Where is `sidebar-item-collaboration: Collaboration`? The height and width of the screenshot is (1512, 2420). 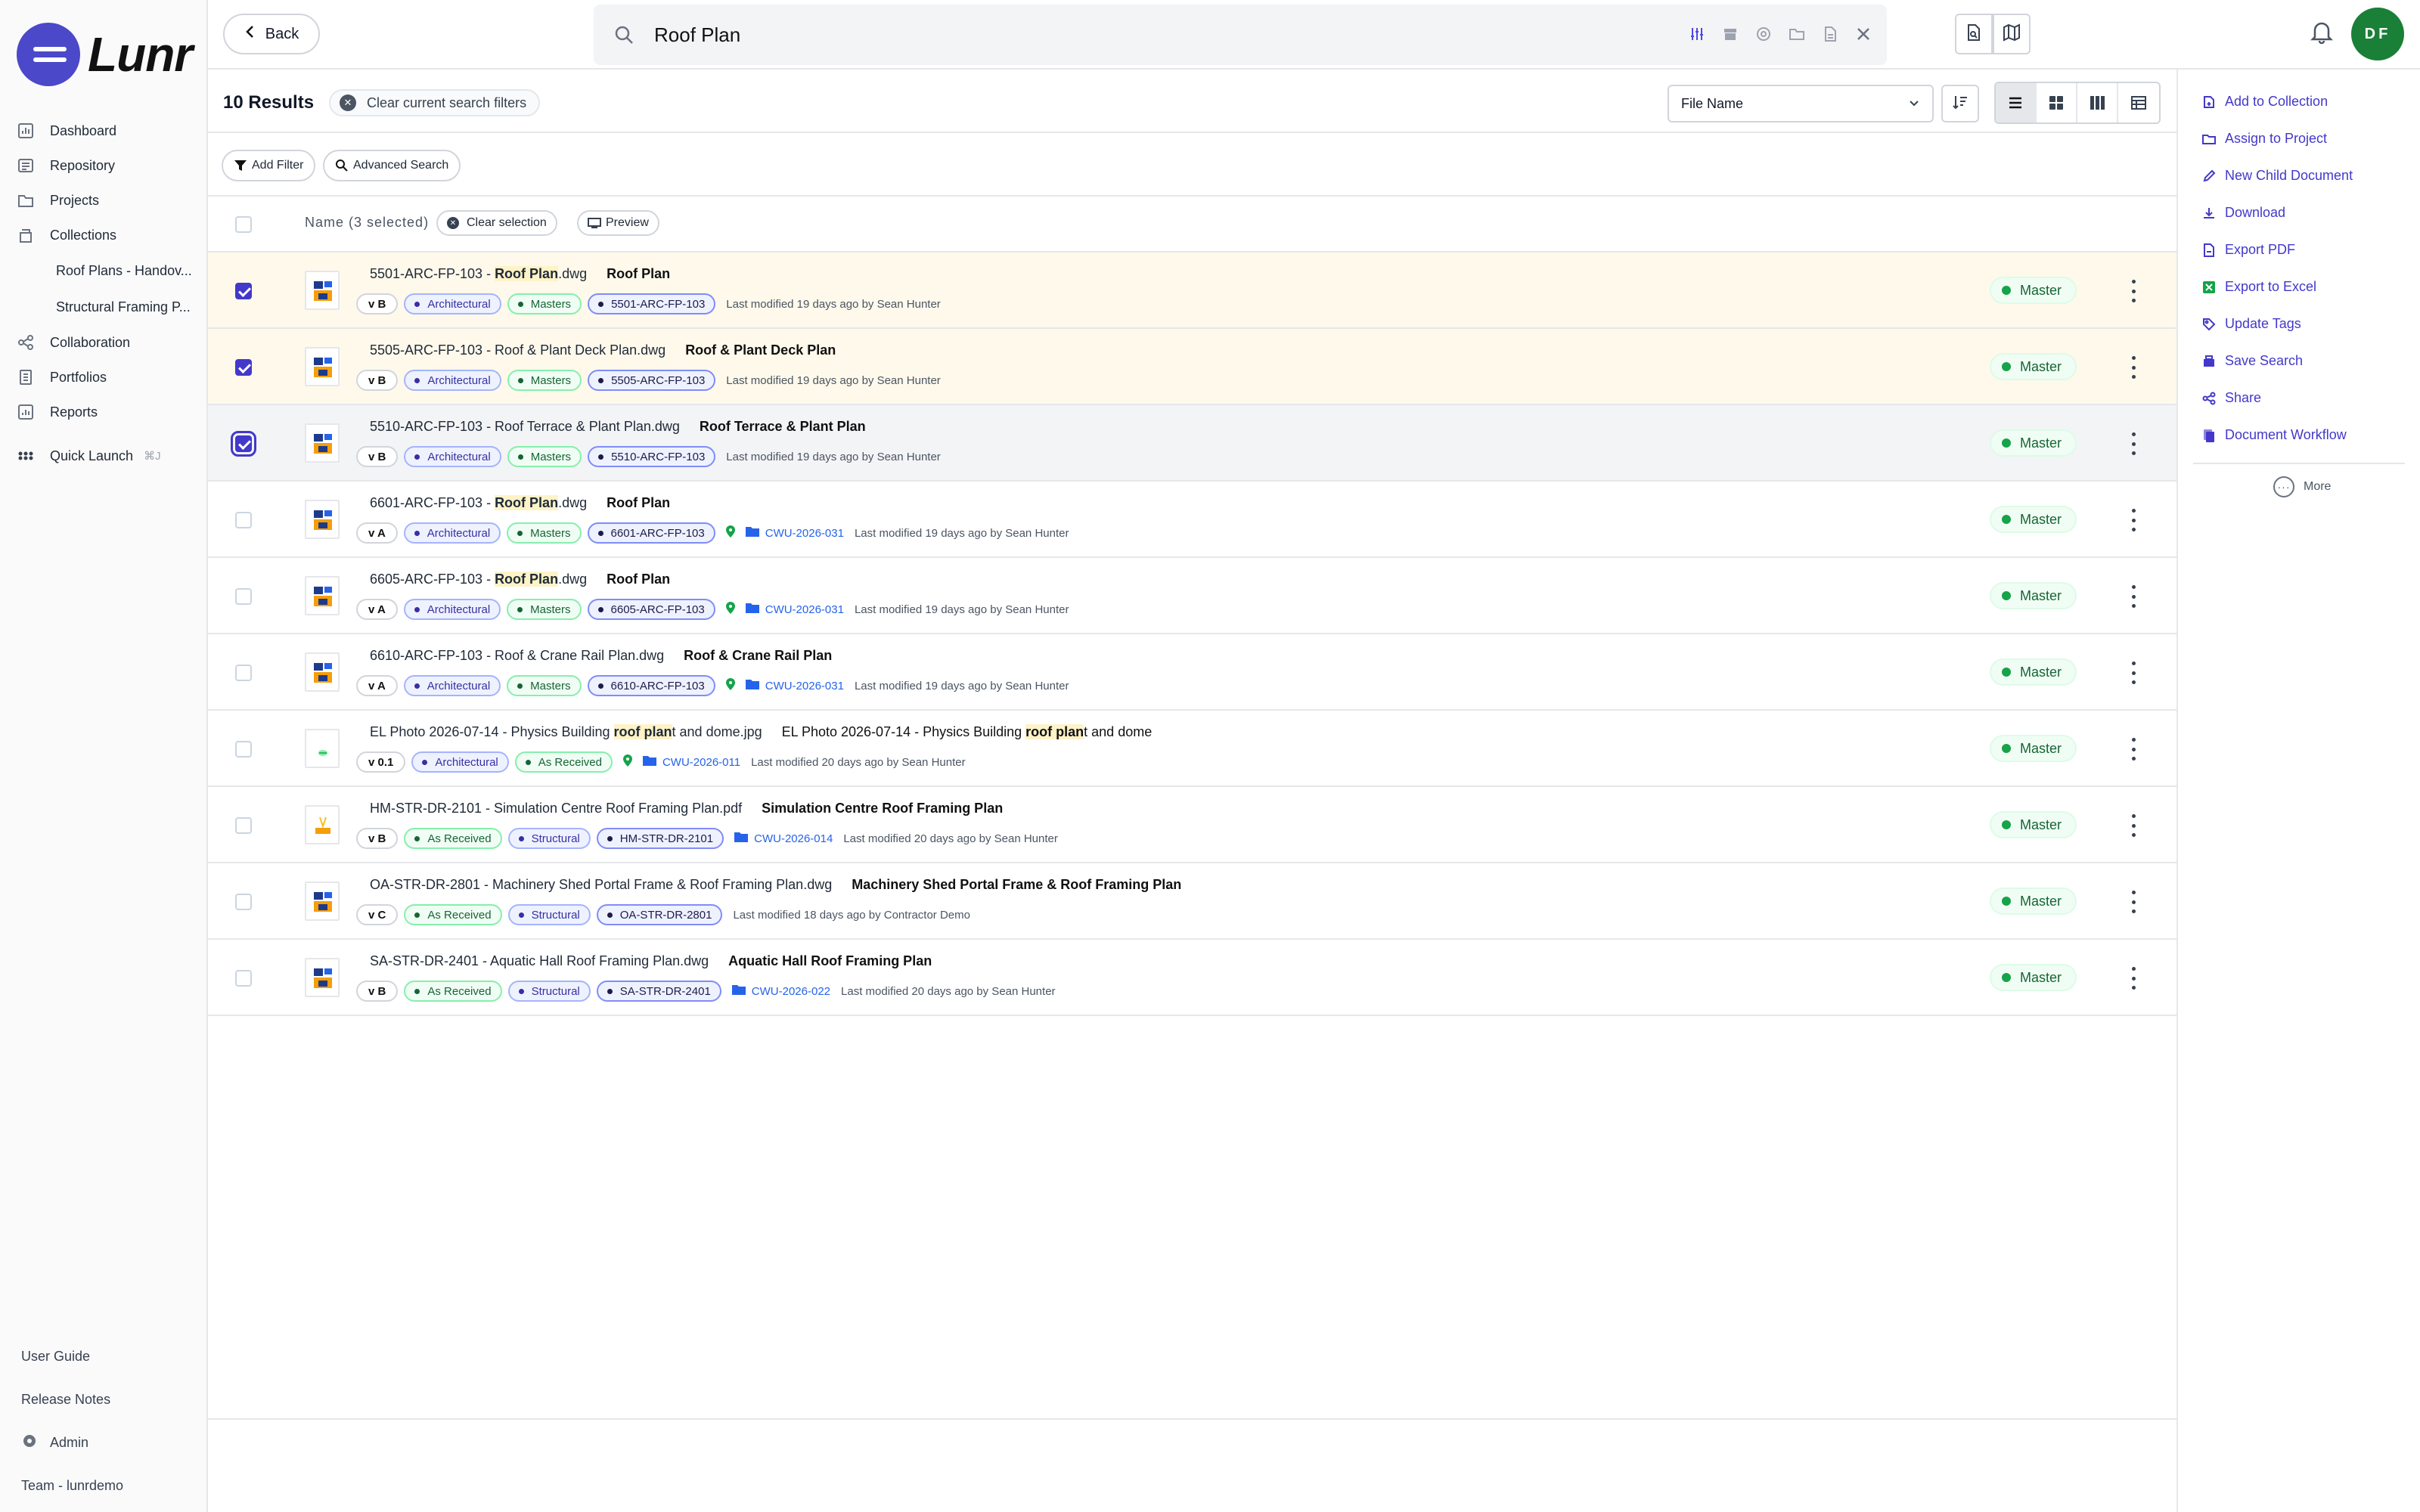
sidebar-item-collaboration: Collaboration is located at coordinates (107, 342).